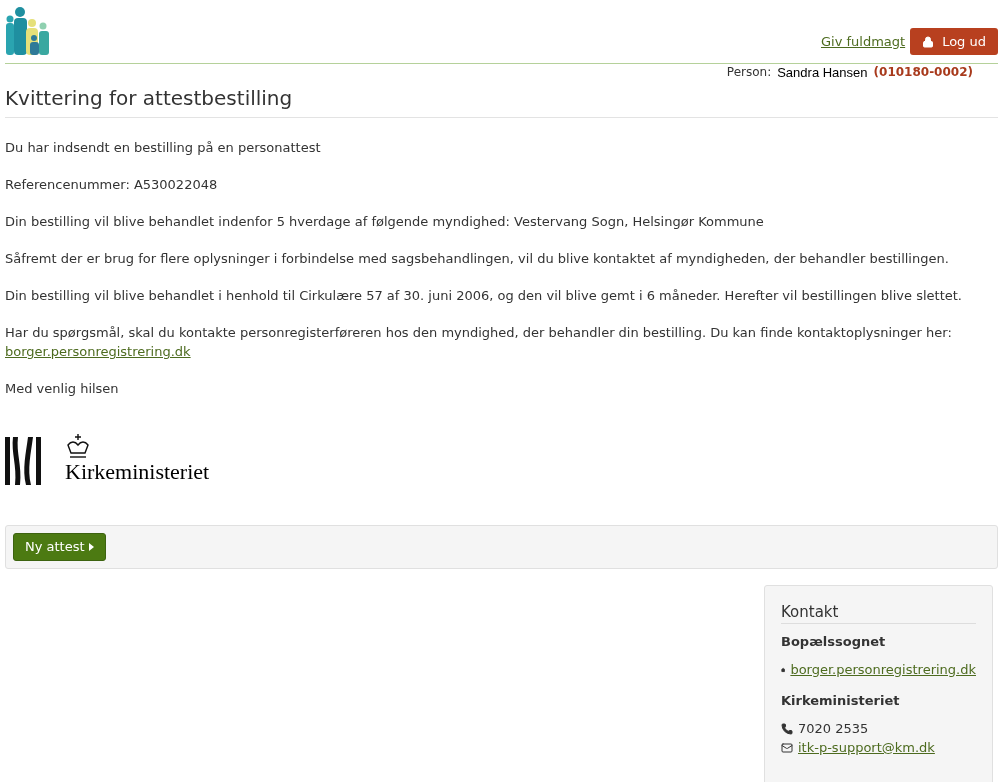 This screenshot has width=1003, height=782. What do you see at coordinates (59, 547) in the screenshot?
I see `new-certificate-button: Ny attest` at bounding box center [59, 547].